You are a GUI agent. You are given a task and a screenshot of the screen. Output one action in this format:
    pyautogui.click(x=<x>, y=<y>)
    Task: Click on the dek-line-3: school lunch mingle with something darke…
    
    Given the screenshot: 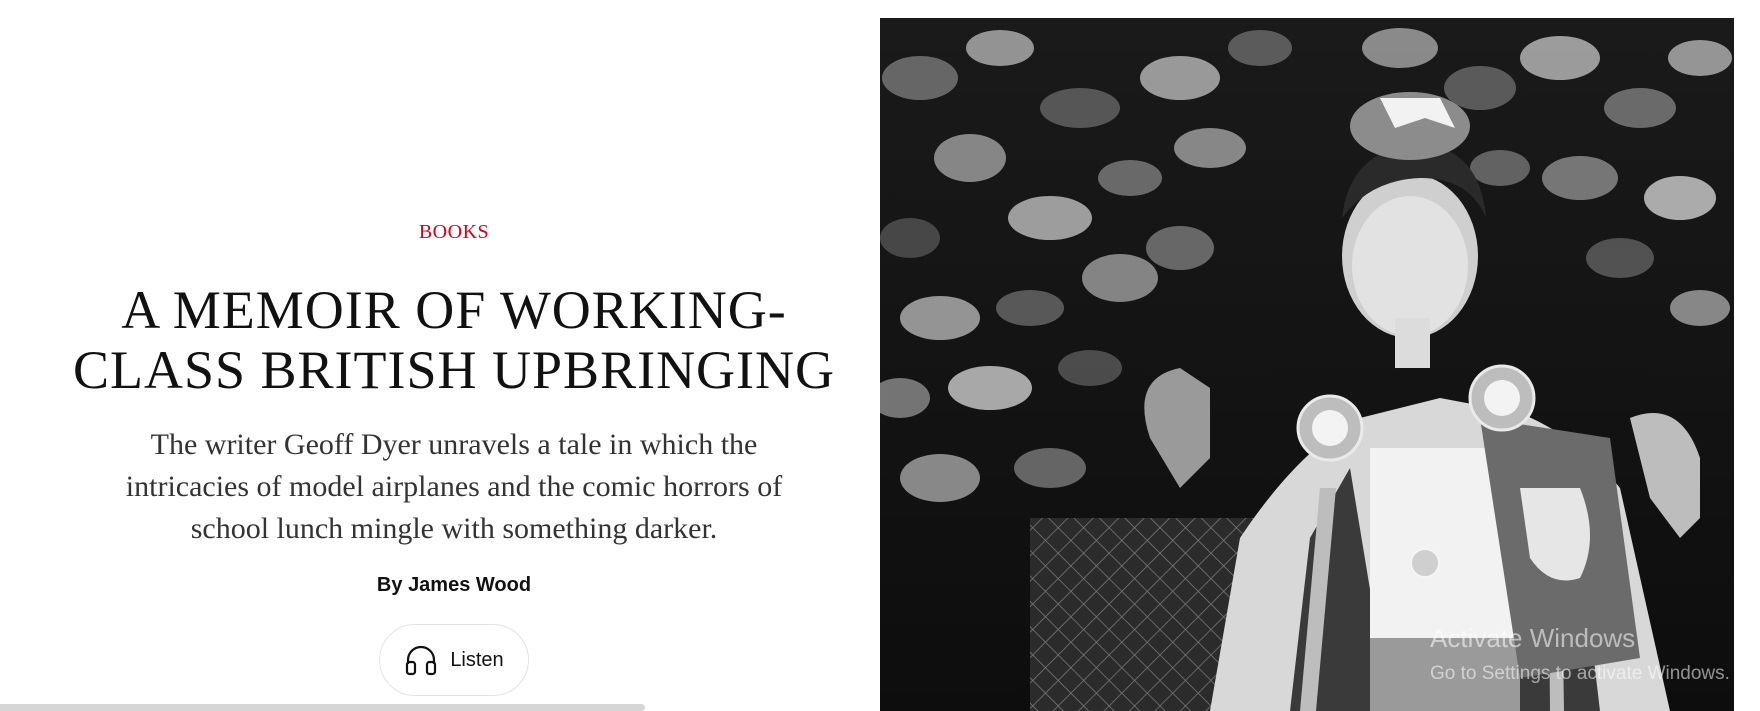 What is the action you would take?
    pyautogui.click(x=454, y=528)
    